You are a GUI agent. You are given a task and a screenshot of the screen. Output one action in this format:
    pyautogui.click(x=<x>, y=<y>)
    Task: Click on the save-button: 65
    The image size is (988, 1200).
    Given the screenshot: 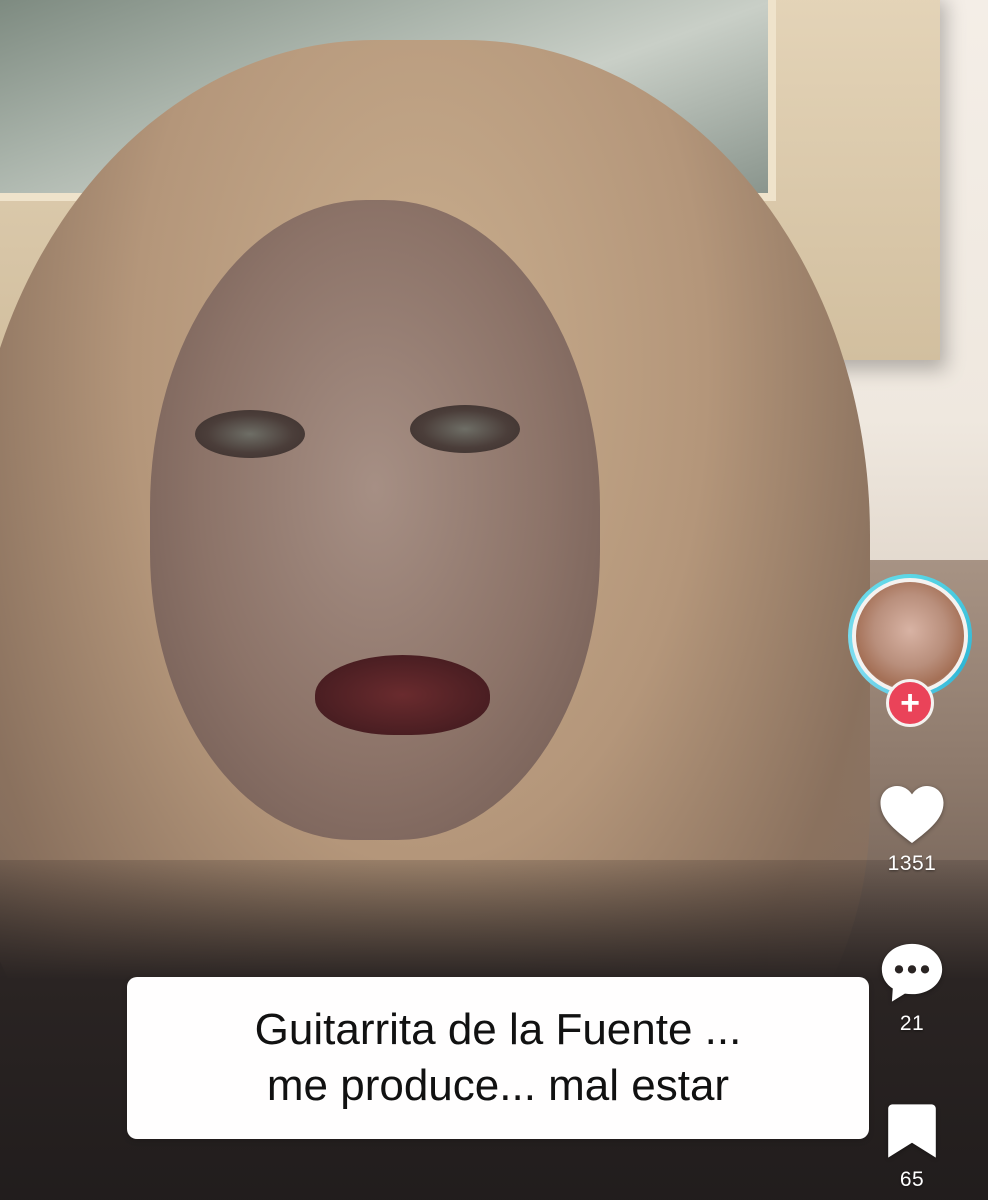 What is the action you would take?
    pyautogui.click(x=912, y=1146)
    